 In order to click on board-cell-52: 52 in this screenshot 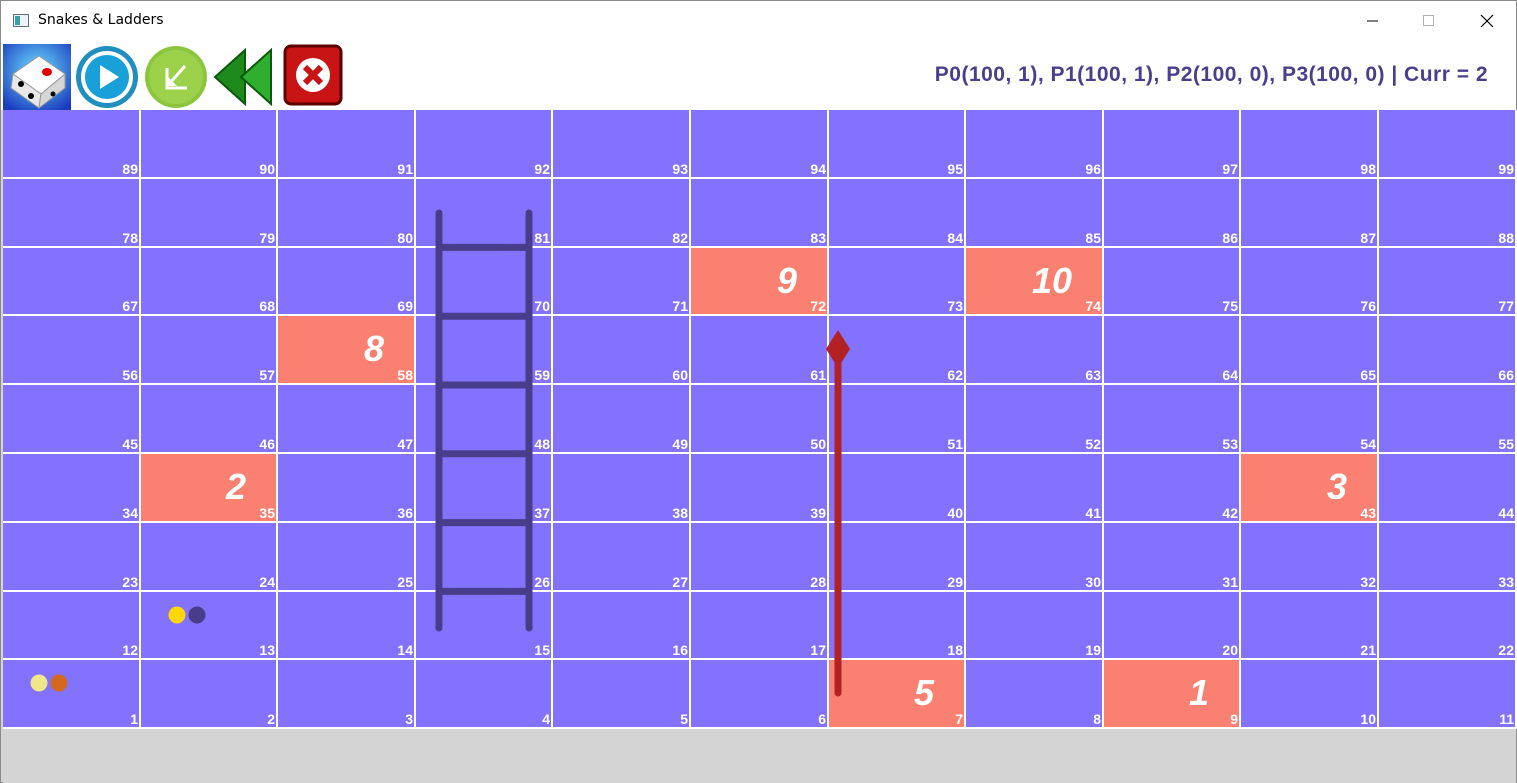, I will do `click(1035, 419)`.